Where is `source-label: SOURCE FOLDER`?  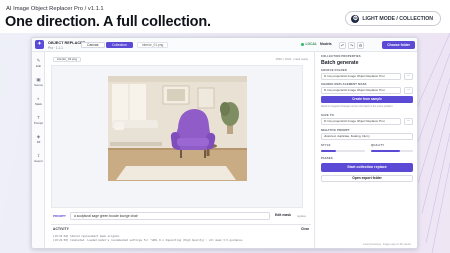
source-label: SOURCE FOLDER is located at coordinates (334, 70).